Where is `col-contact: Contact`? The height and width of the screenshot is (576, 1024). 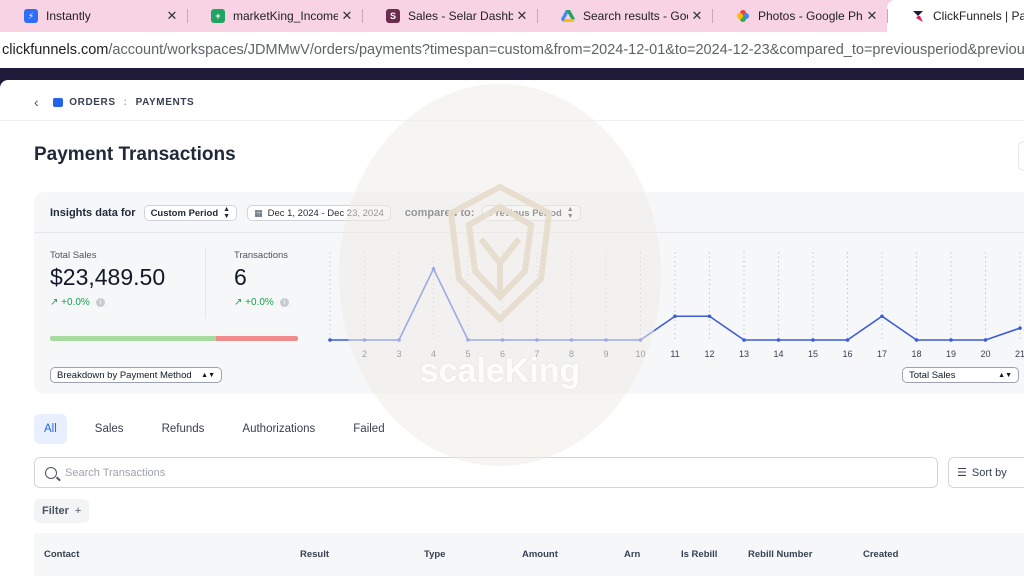
col-contact: Contact is located at coordinates (61, 554).